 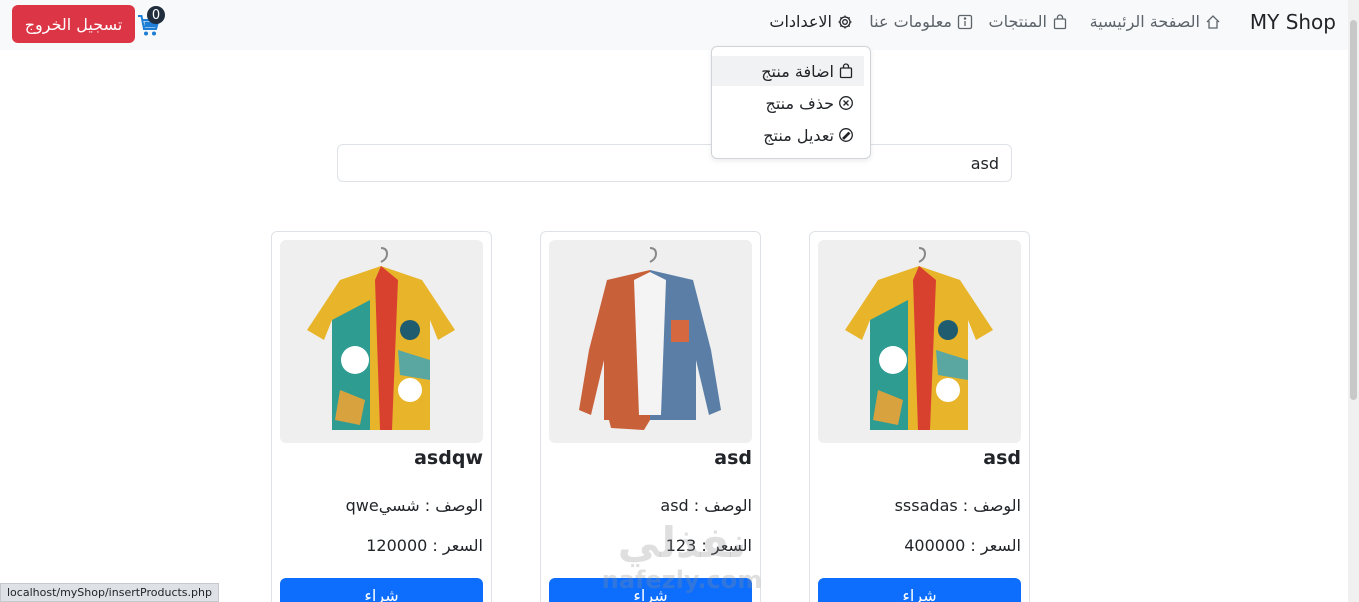 What do you see at coordinates (1293, 22) in the screenshot?
I see `brand-logo: MY Shop` at bounding box center [1293, 22].